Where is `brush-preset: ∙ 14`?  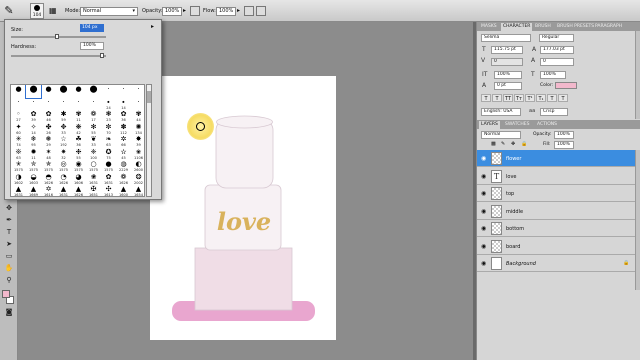 brush-preset: ∙ 14 is located at coordinates (123, 104).